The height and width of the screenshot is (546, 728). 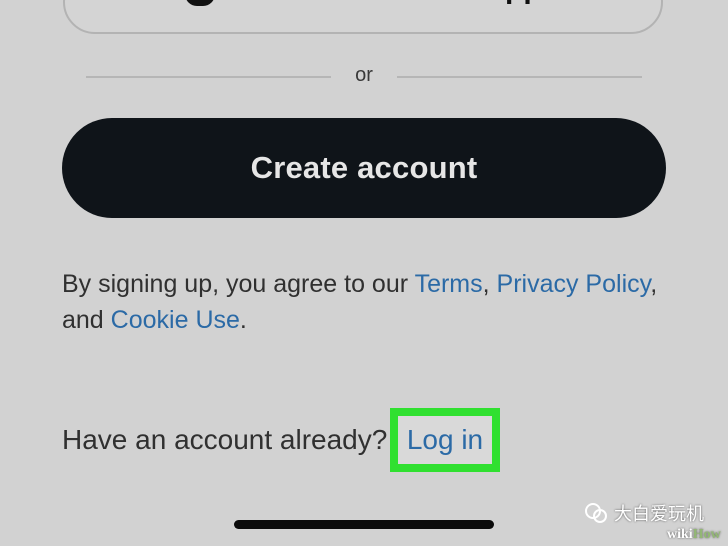 I want to click on login-link-label: Log in, so click(x=445, y=439).